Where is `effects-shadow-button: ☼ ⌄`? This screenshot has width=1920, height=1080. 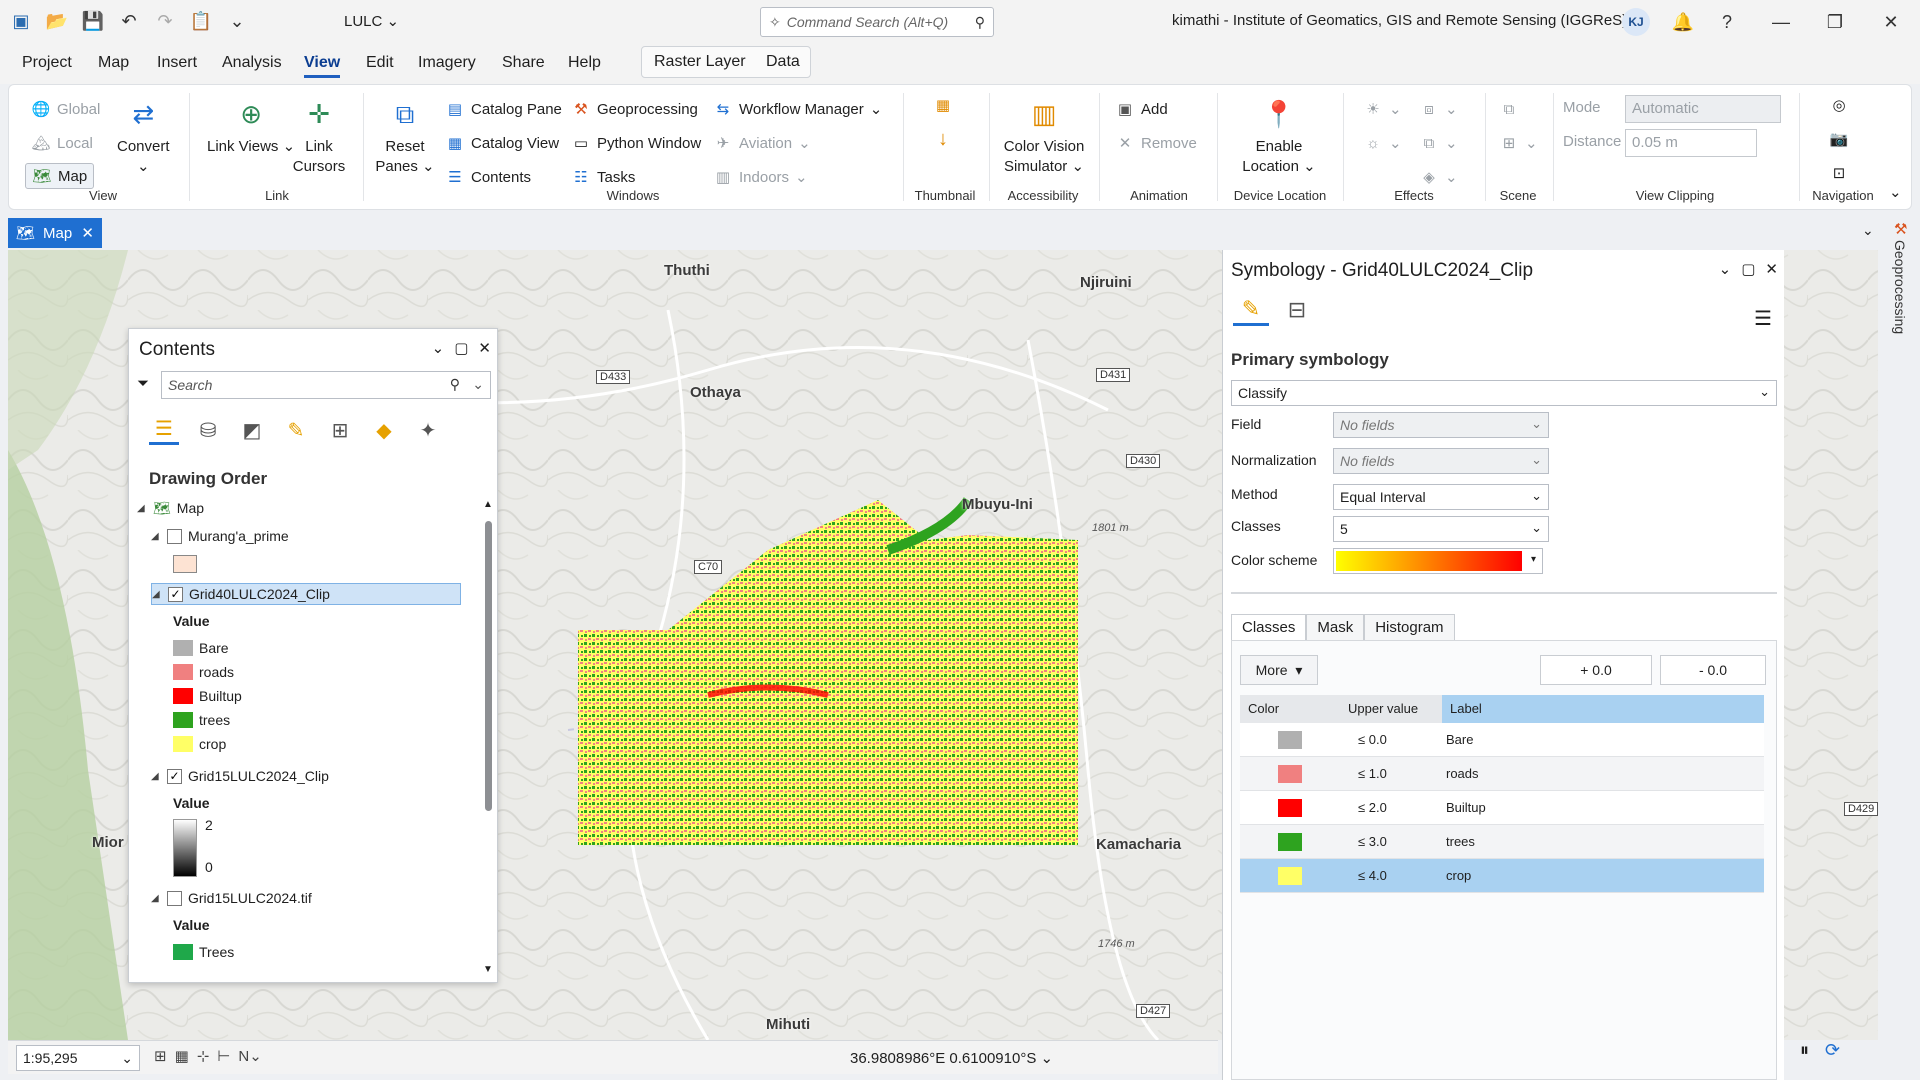
effects-shadow-button: ☼ ⌄ is located at coordinates (1382, 143).